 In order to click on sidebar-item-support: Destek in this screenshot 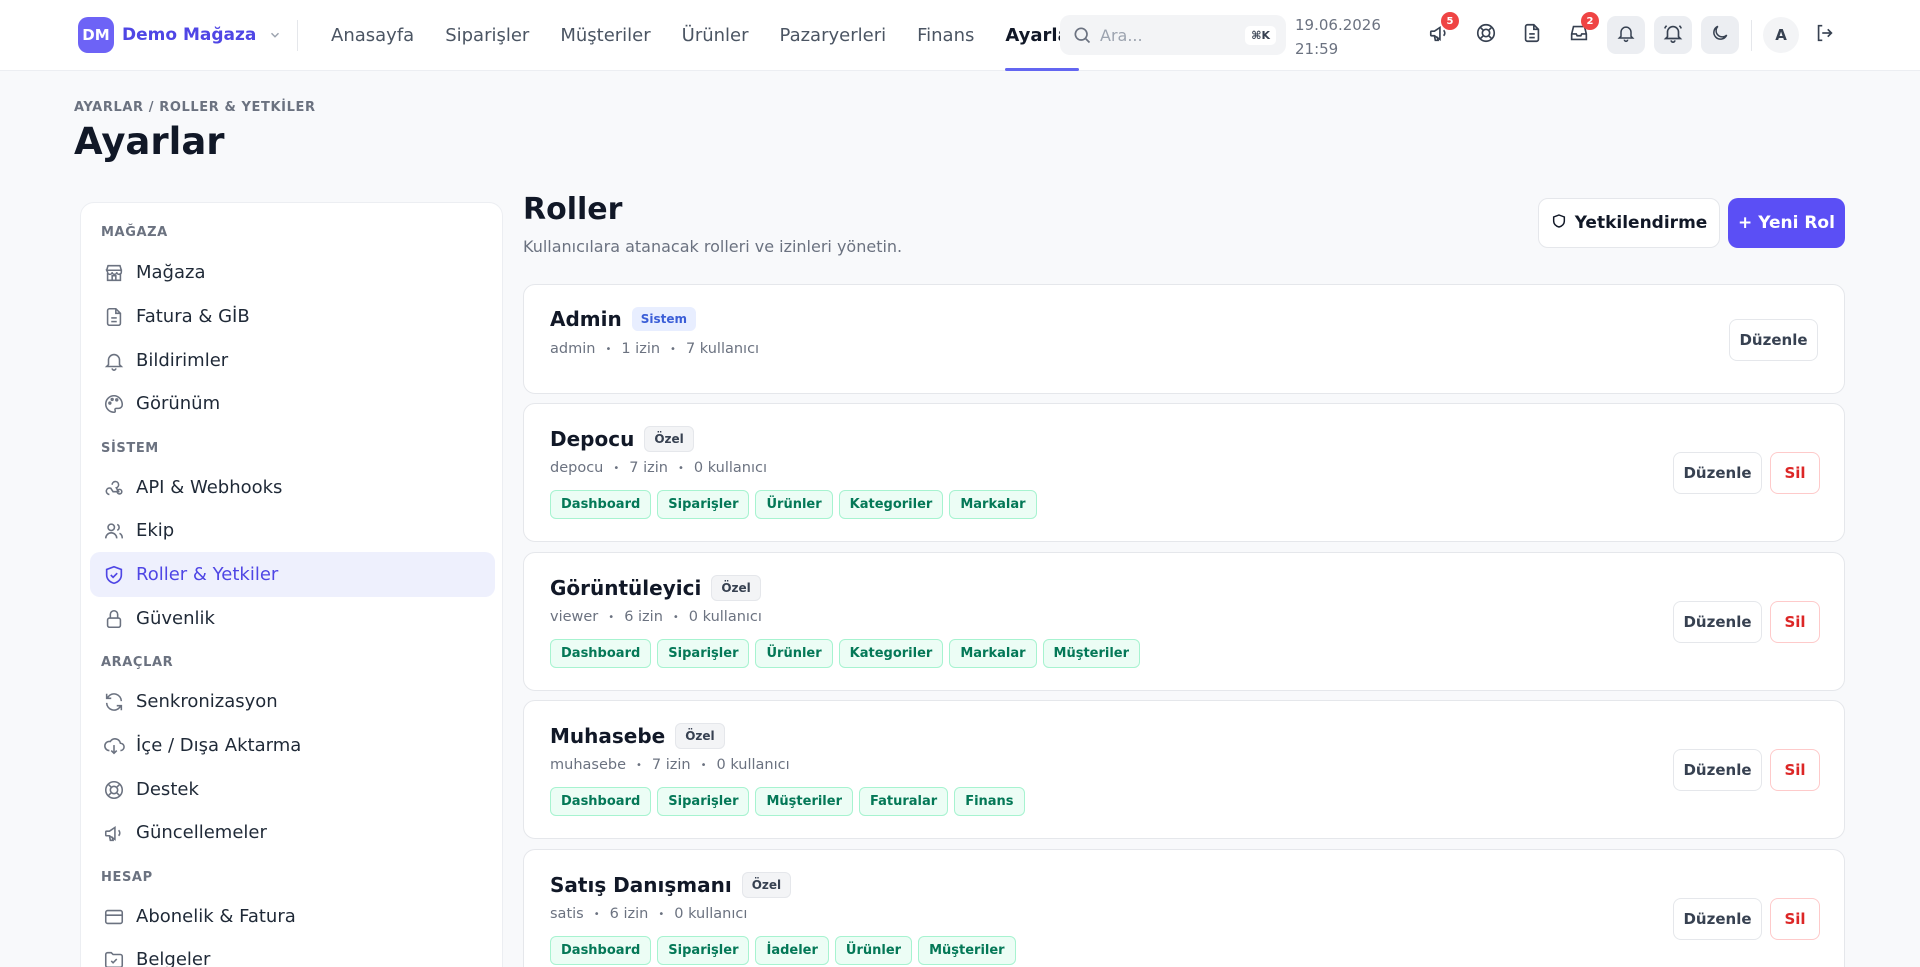, I will do `click(292, 789)`.